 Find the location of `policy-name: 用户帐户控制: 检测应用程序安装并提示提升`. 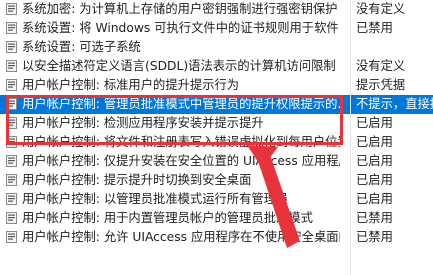

policy-name: 用户帐户控制: 检测应用程序安装并提示提升 is located at coordinates (143, 123).